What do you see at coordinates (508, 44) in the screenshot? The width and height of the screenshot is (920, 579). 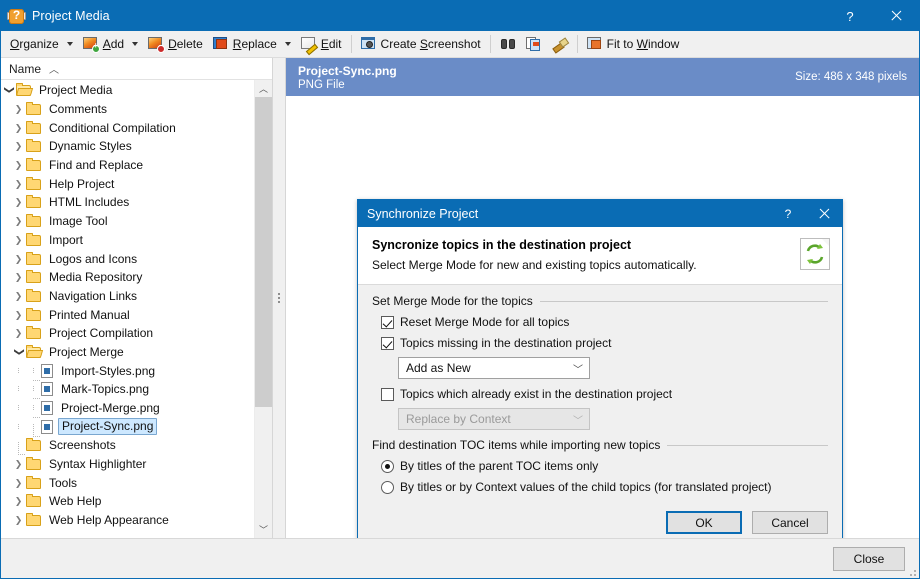 I see `toolbar-find-button` at bounding box center [508, 44].